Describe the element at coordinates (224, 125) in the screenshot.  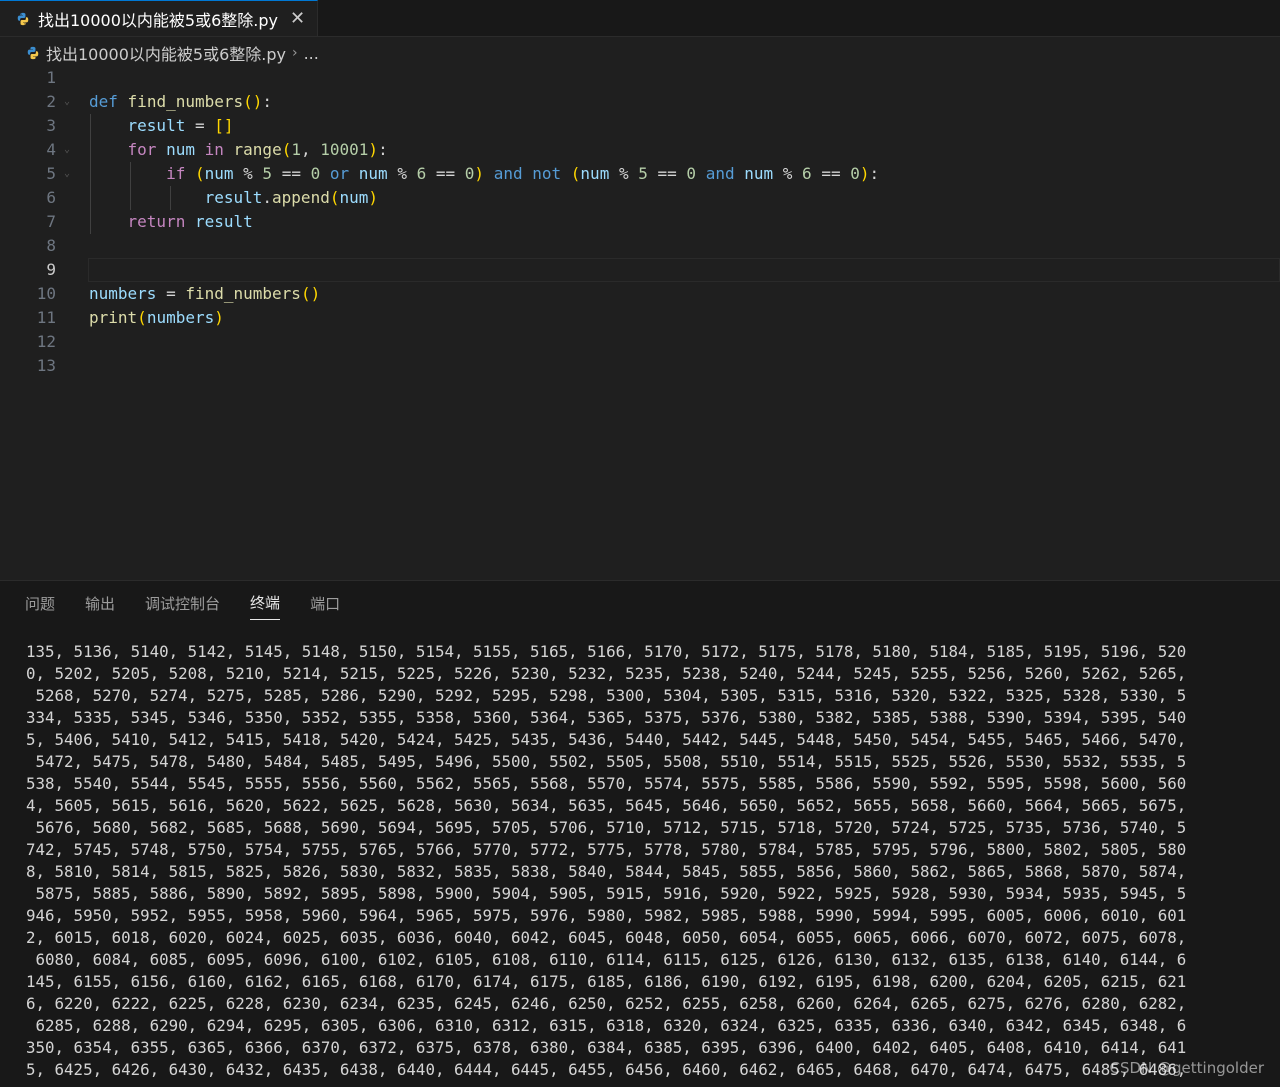
I see `token: []` at that location.